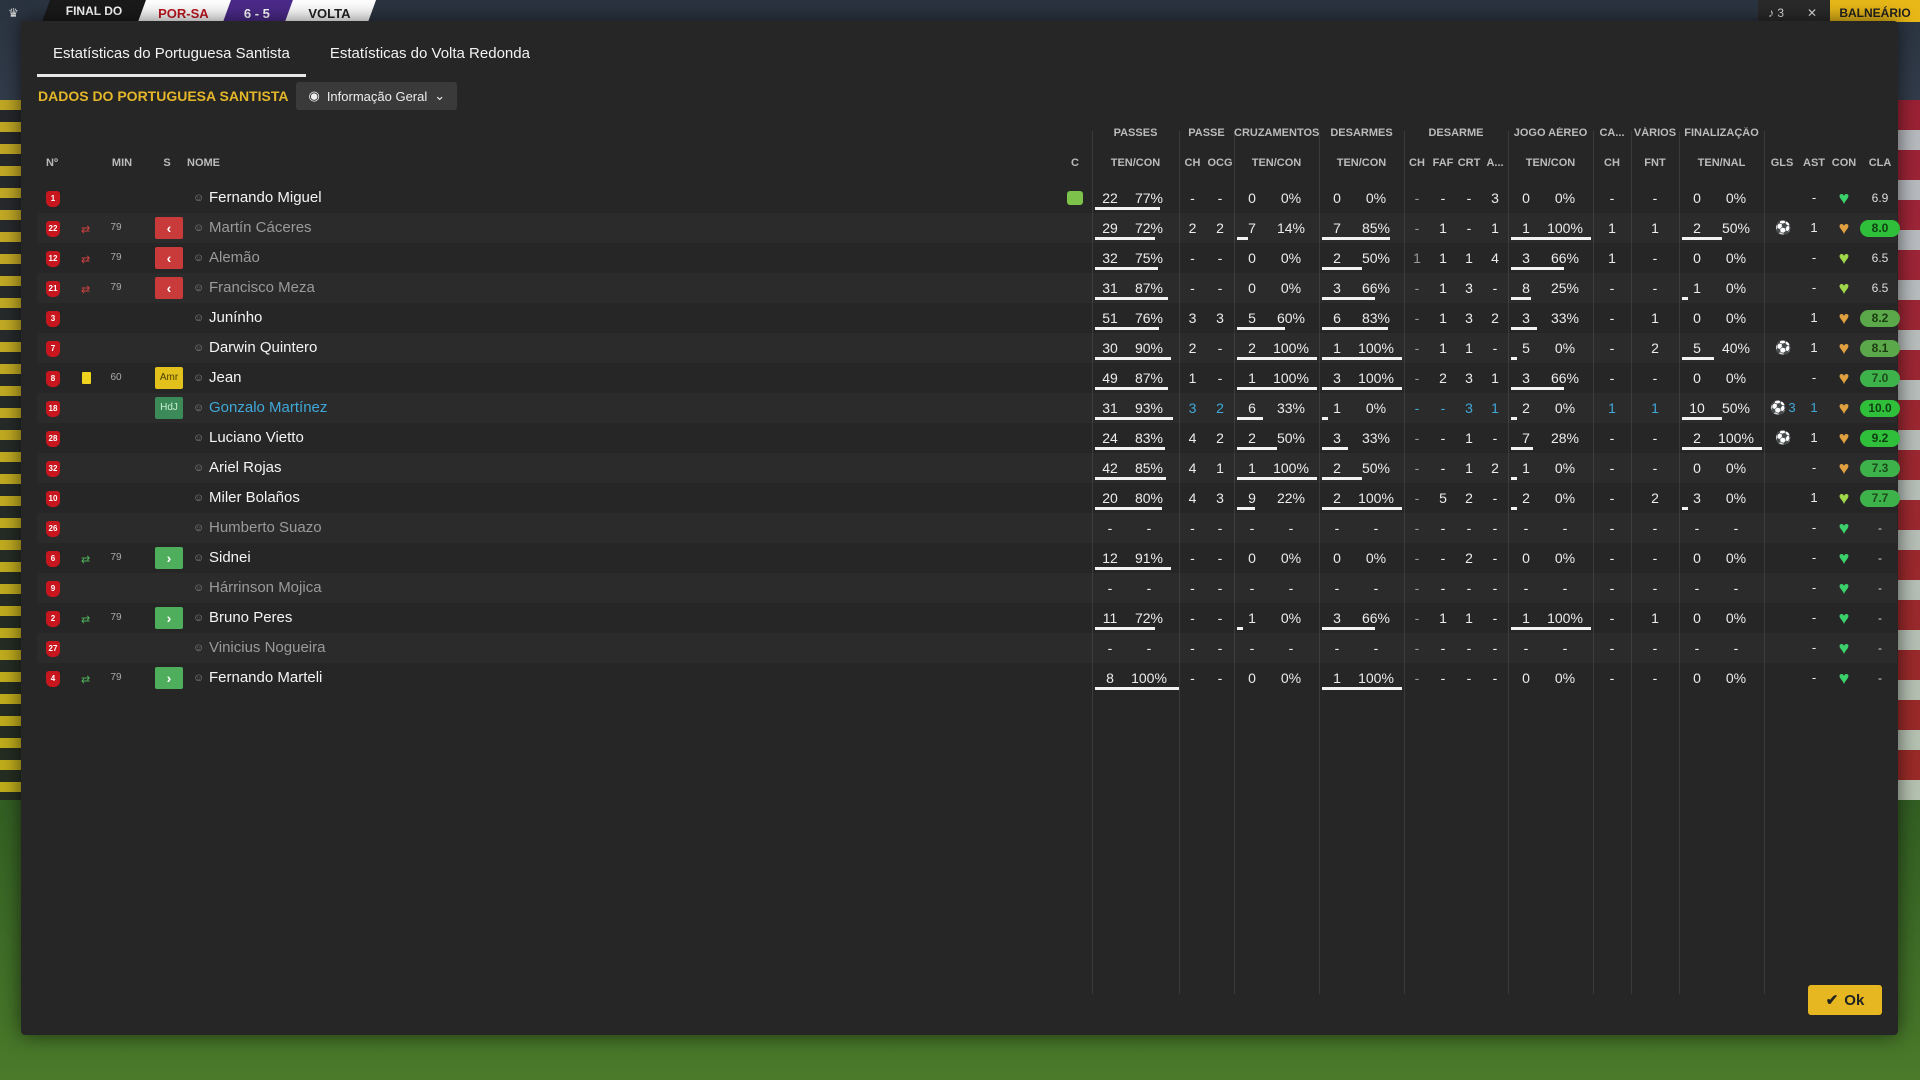  Describe the element at coordinates (1550, 163) in the screenshot. I see `column-header-aereo: TEN/CON` at that location.